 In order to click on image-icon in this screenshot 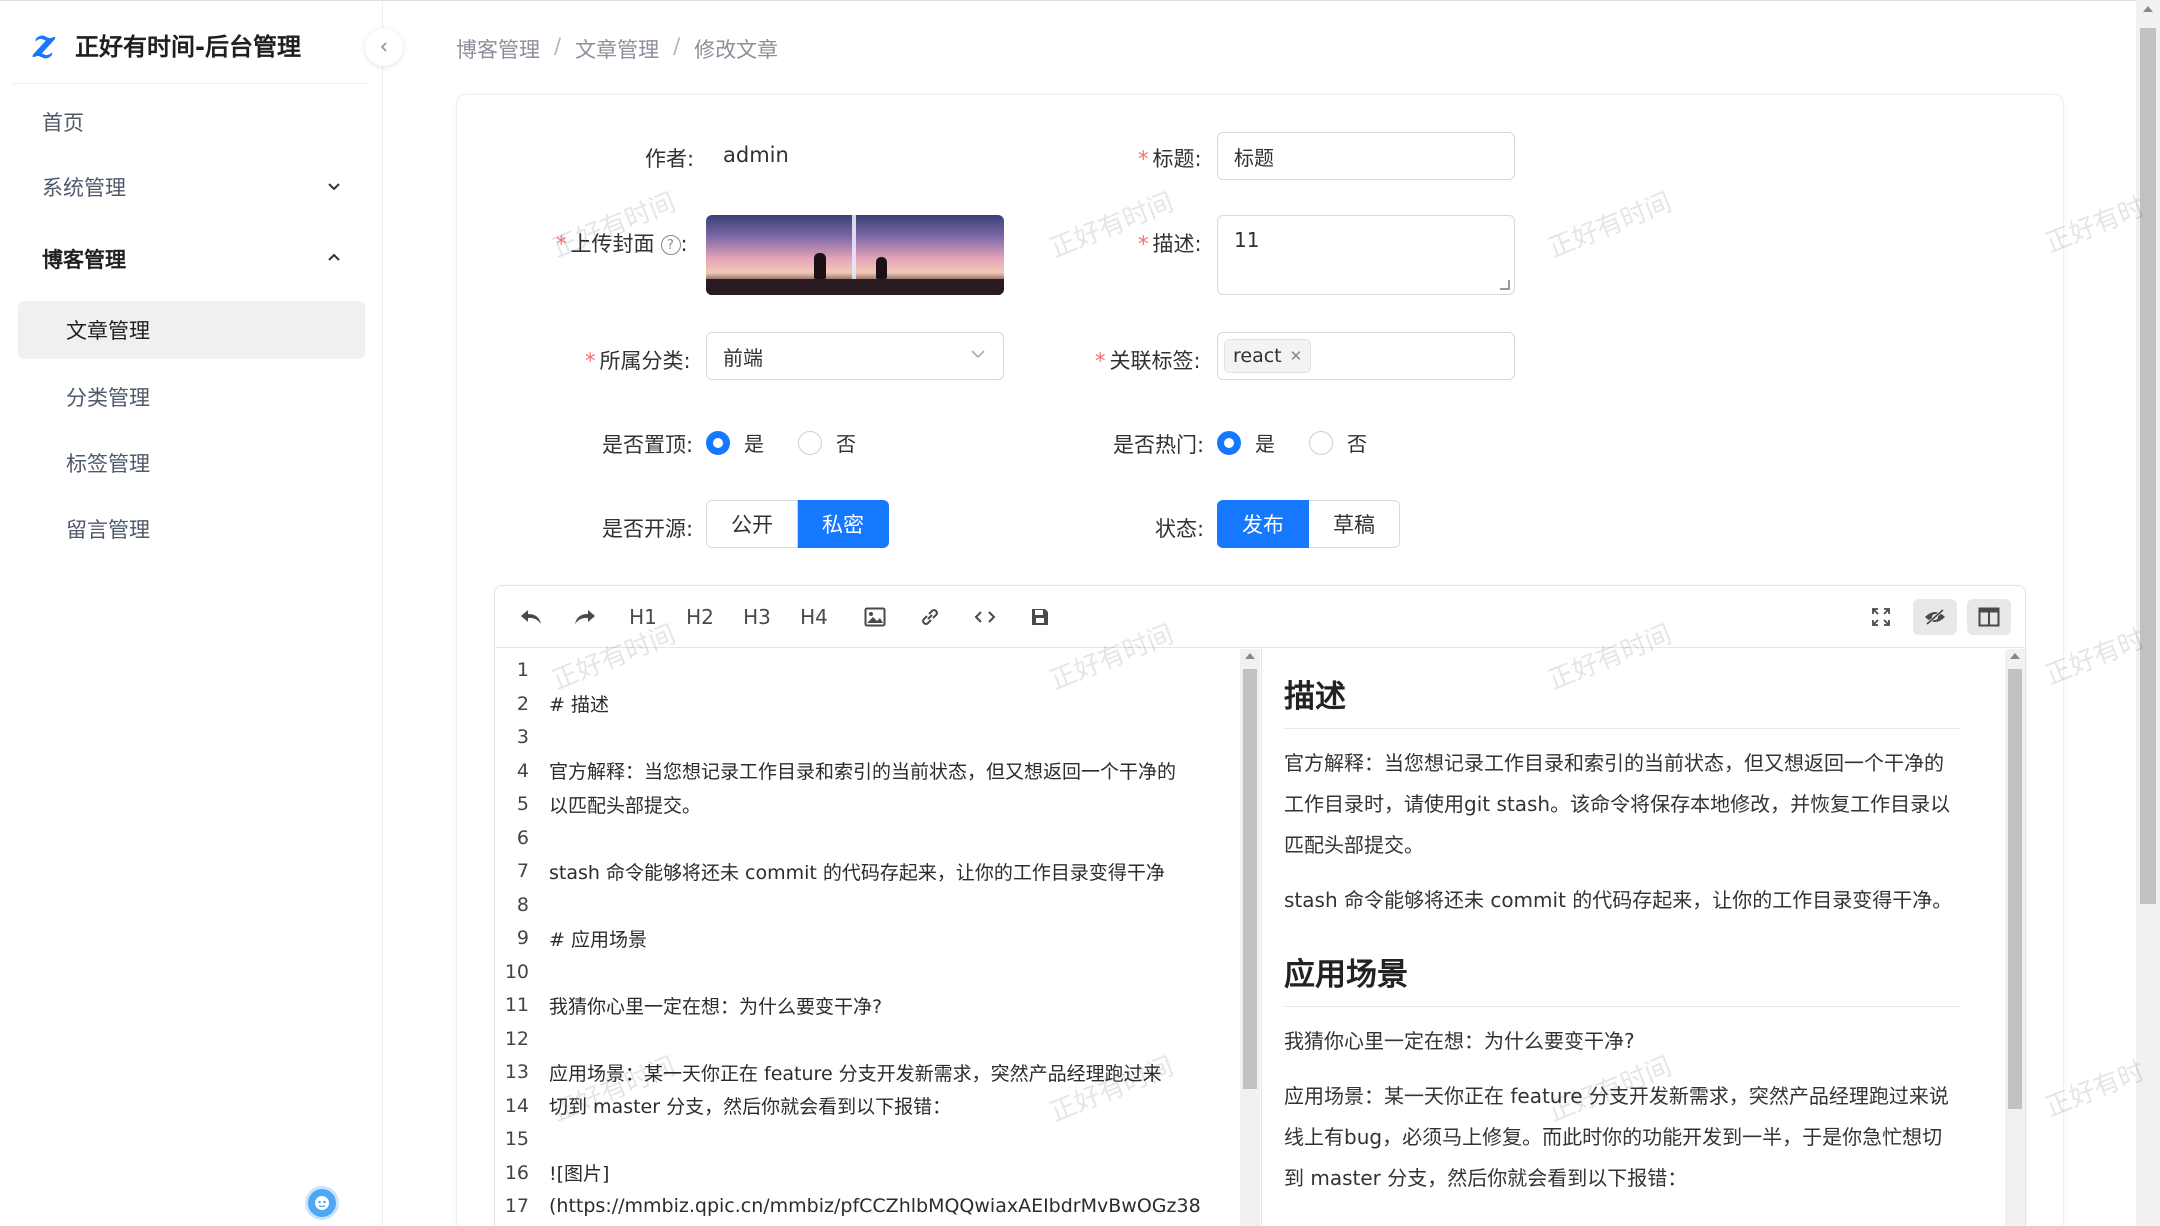, I will do `click(875, 617)`.